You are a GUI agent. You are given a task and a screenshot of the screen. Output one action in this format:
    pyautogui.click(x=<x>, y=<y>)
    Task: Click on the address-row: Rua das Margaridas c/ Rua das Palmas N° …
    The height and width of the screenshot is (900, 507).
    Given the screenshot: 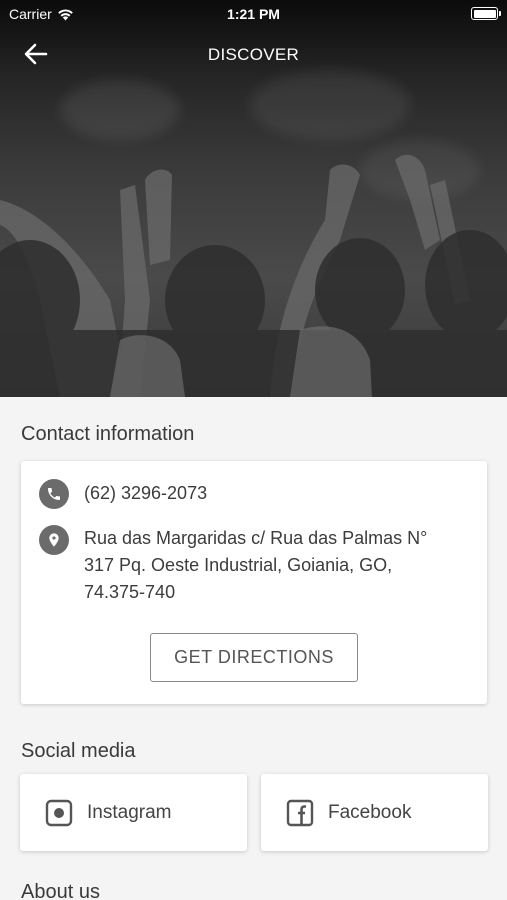 What is the action you would take?
    pyautogui.click(x=233, y=565)
    